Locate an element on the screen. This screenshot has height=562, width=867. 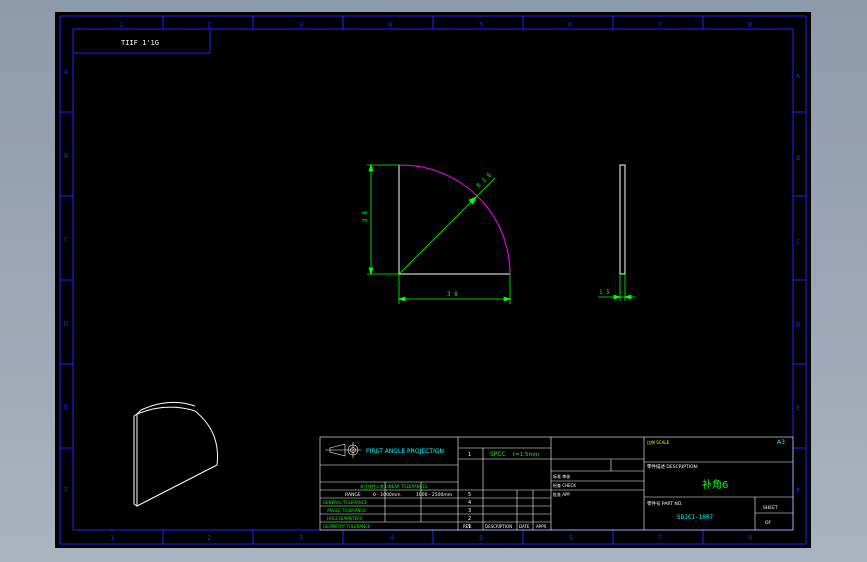
row-labels-right: A B C D E F is located at coordinates (798, 283).